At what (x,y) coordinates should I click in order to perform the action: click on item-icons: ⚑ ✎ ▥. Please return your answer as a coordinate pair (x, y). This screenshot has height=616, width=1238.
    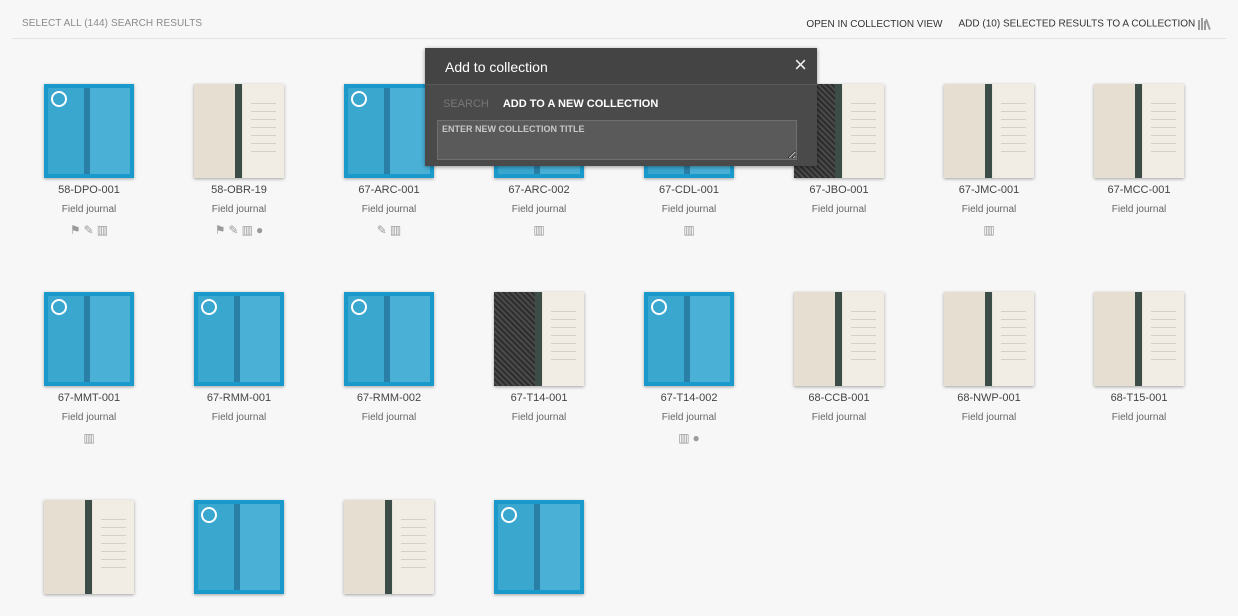
    Looking at the image, I should click on (89, 230).